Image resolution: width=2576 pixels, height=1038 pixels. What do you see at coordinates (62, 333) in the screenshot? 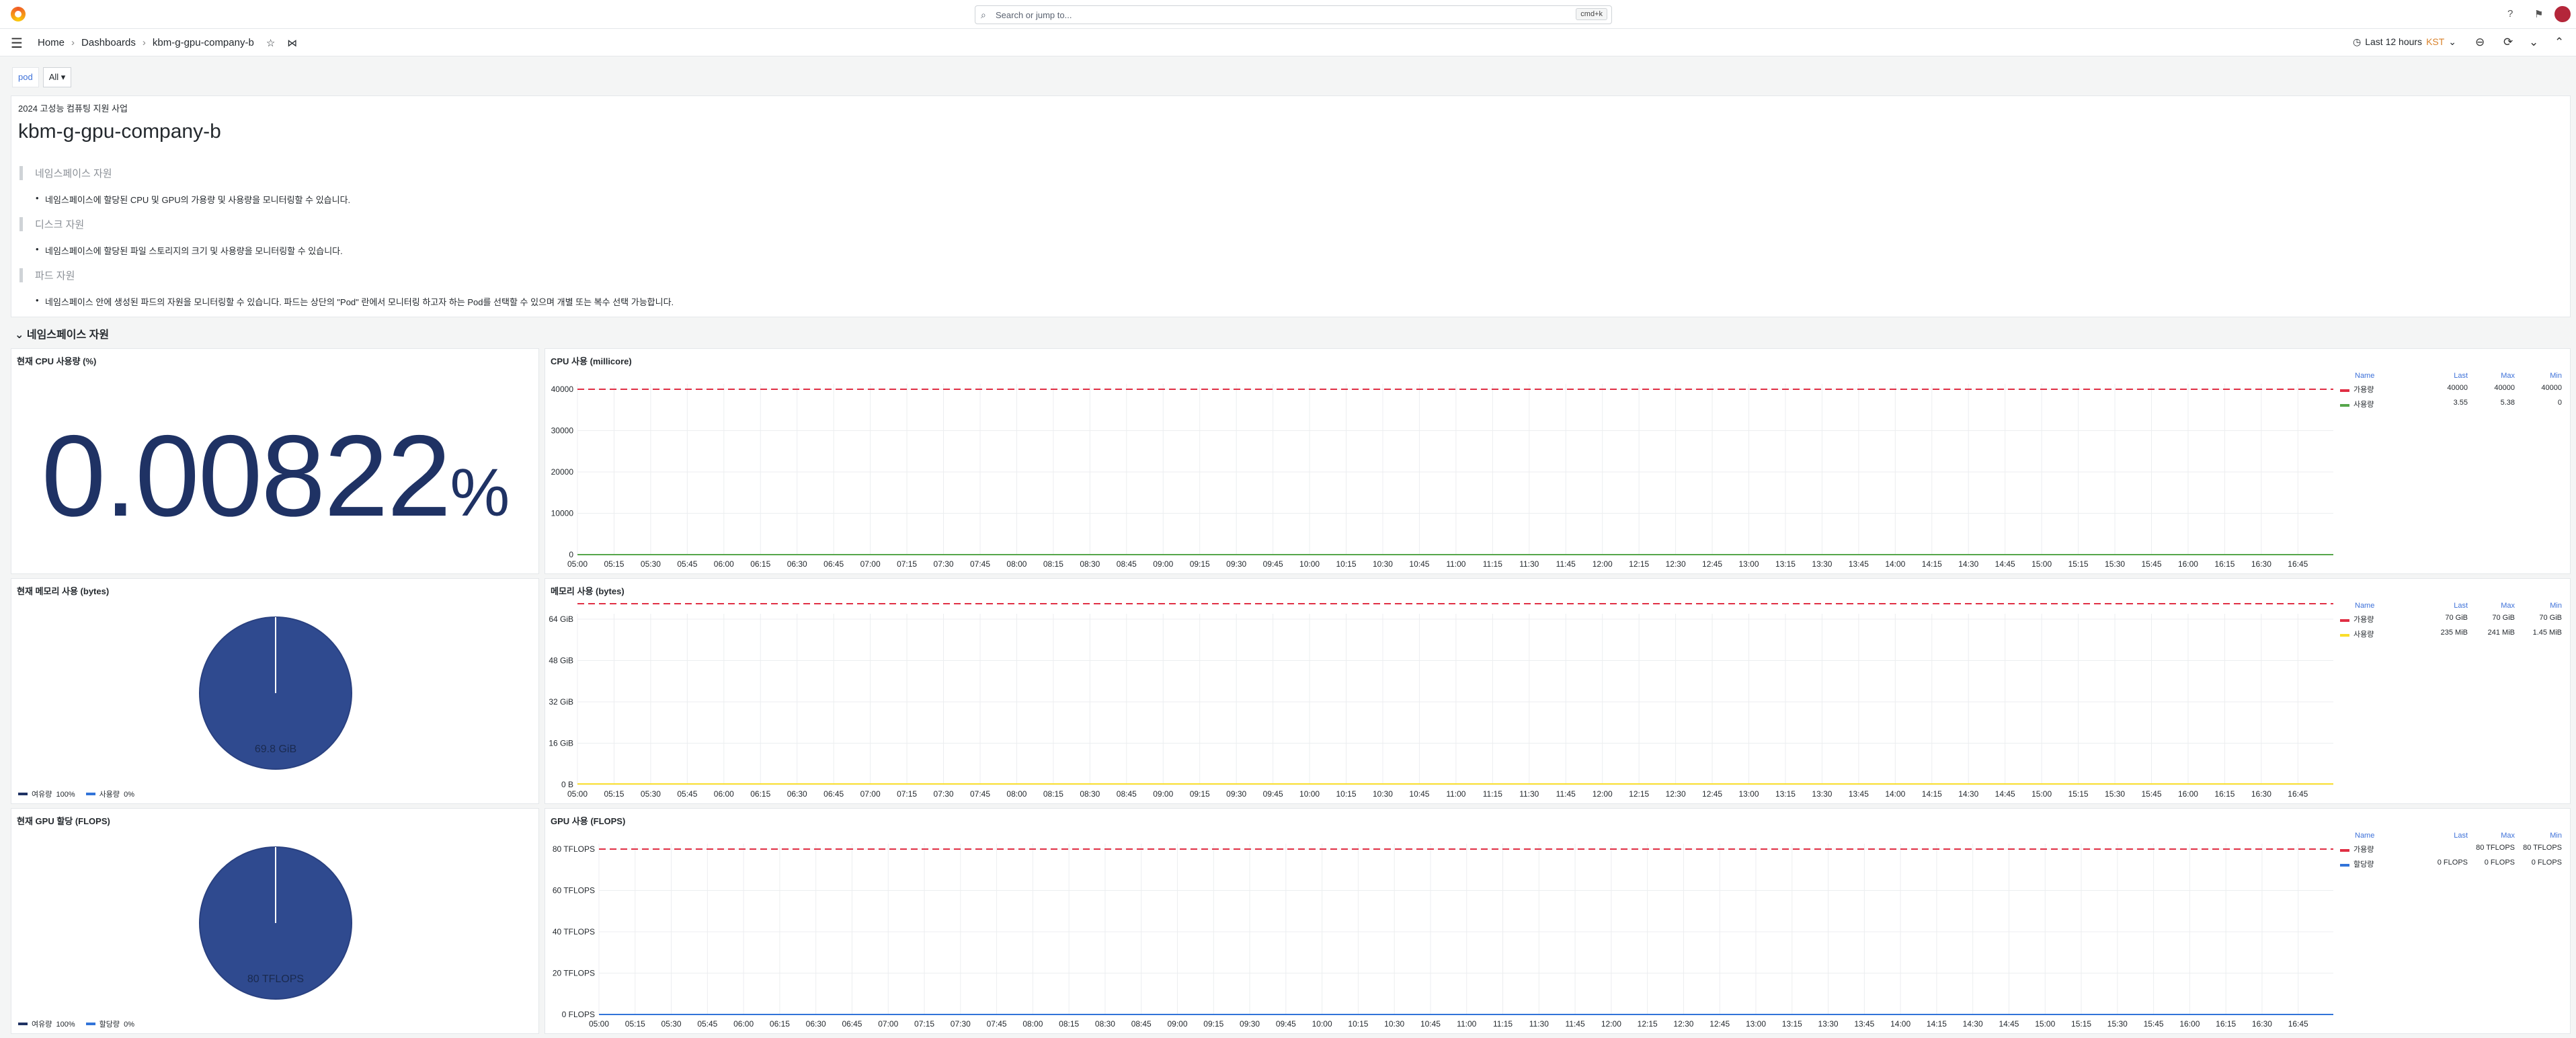
I see `row-header: ⌄ 네임스페이스 자원` at bounding box center [62, 333].